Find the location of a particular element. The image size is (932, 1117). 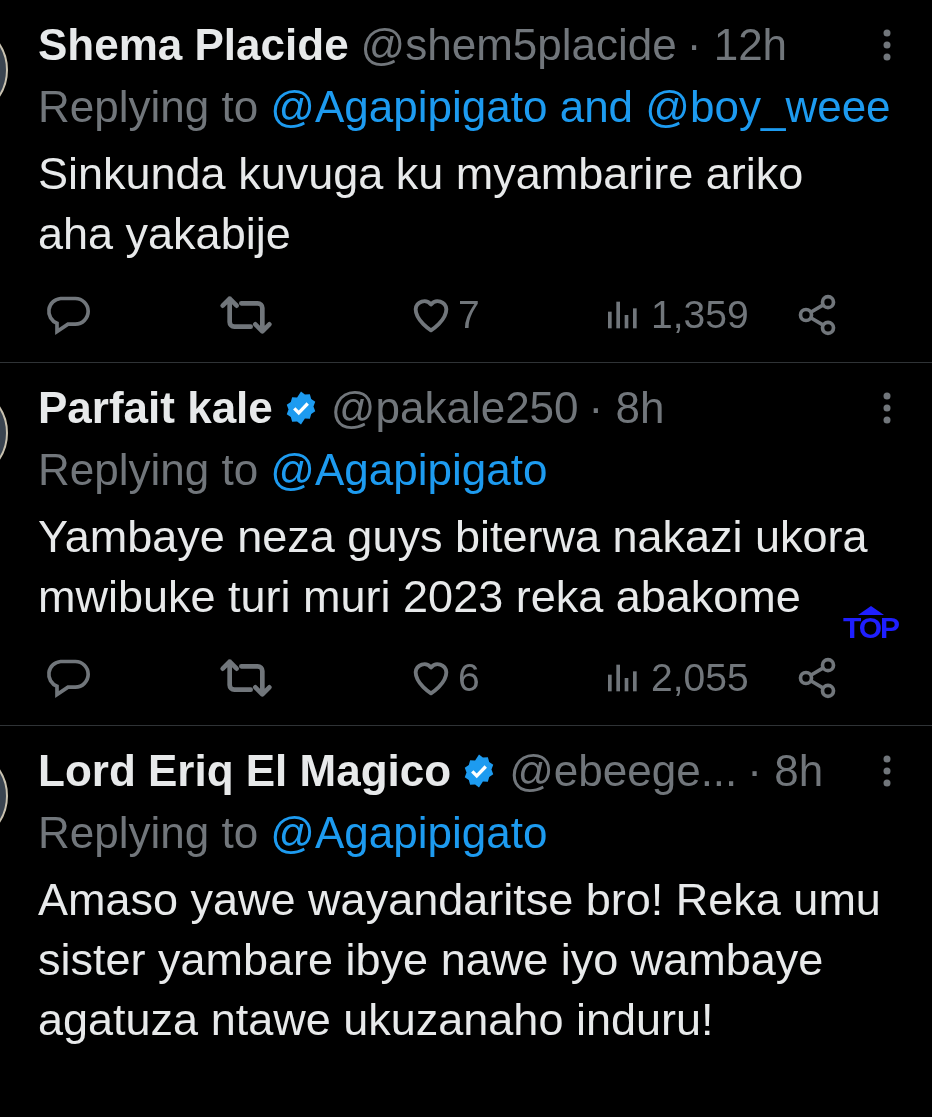

like-count: 6 is located at coordinates (469, 677).